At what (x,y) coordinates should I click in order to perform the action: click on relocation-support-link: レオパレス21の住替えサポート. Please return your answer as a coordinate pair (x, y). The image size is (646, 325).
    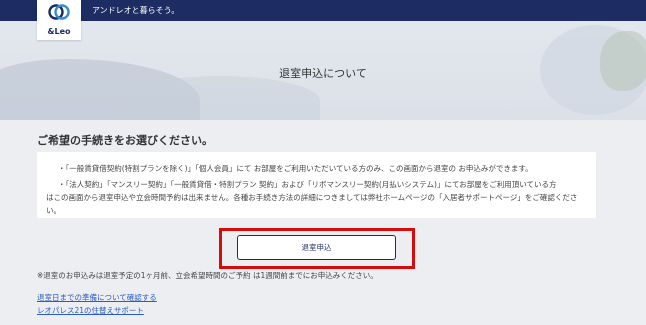
    Looking at the image, I should click on (90, 310).